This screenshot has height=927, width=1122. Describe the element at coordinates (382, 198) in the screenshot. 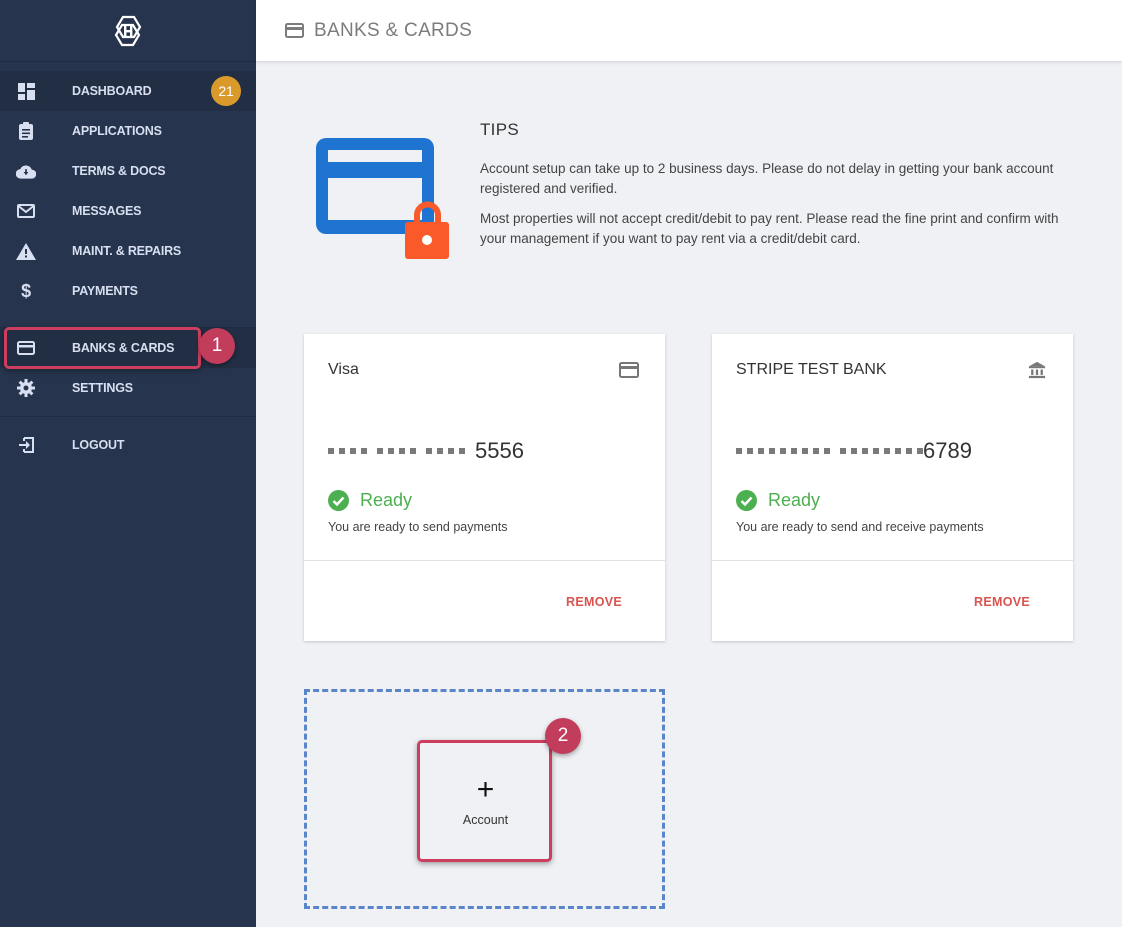

I see `card-lock-illustration` at that location.